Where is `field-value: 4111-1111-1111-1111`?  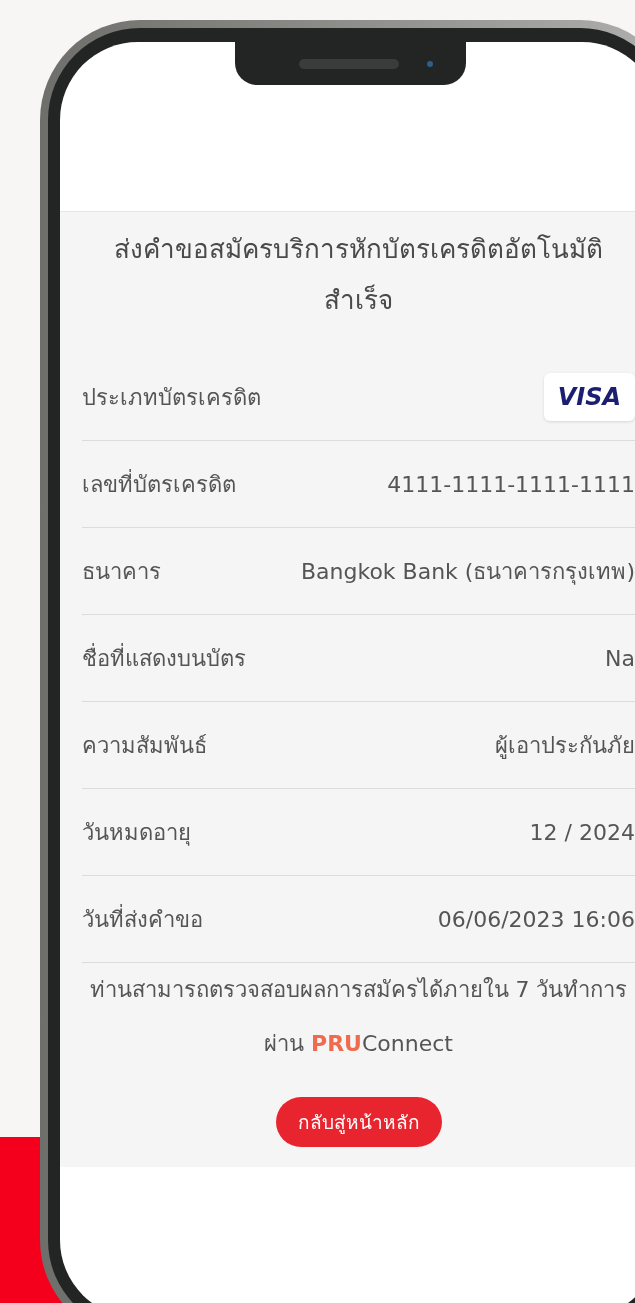 field-value: 4111-1111-1111-1111 is located at coordinates (511, 484).